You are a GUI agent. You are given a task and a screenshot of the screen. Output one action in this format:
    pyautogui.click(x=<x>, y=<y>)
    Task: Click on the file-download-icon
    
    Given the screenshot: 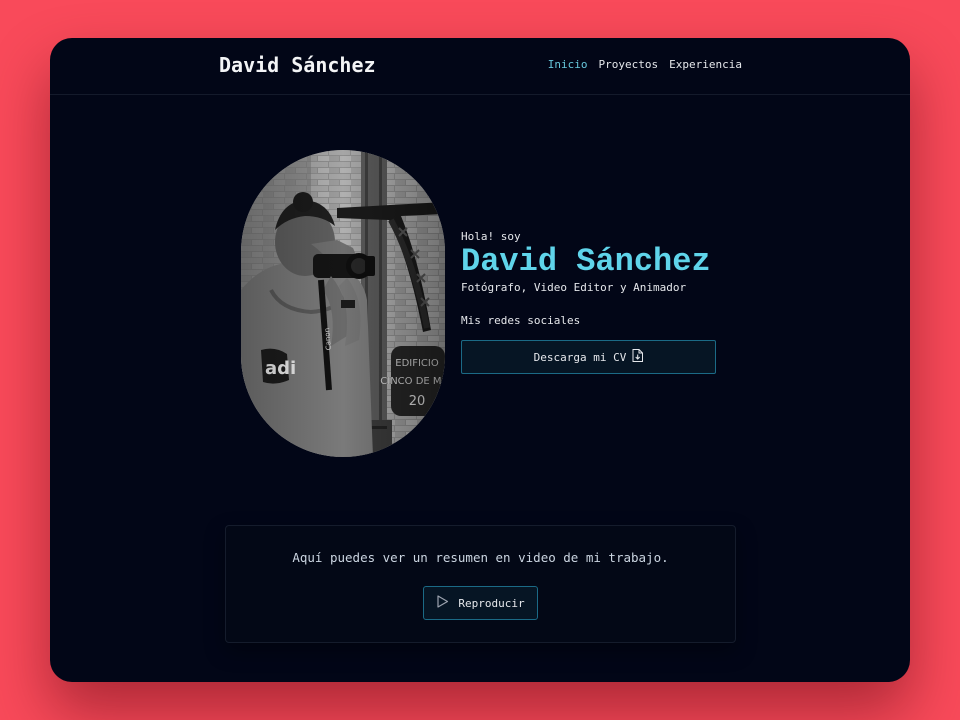 What is the action you would take?
    pyautogui.click(x=638, y=357)
    